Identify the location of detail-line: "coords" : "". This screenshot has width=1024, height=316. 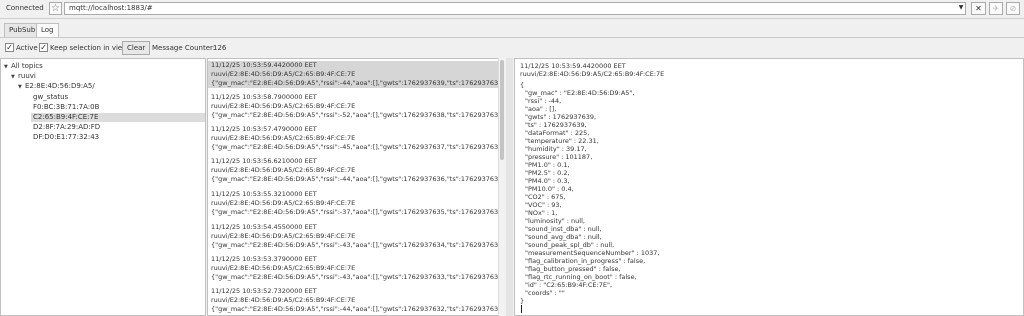
(545, 293).